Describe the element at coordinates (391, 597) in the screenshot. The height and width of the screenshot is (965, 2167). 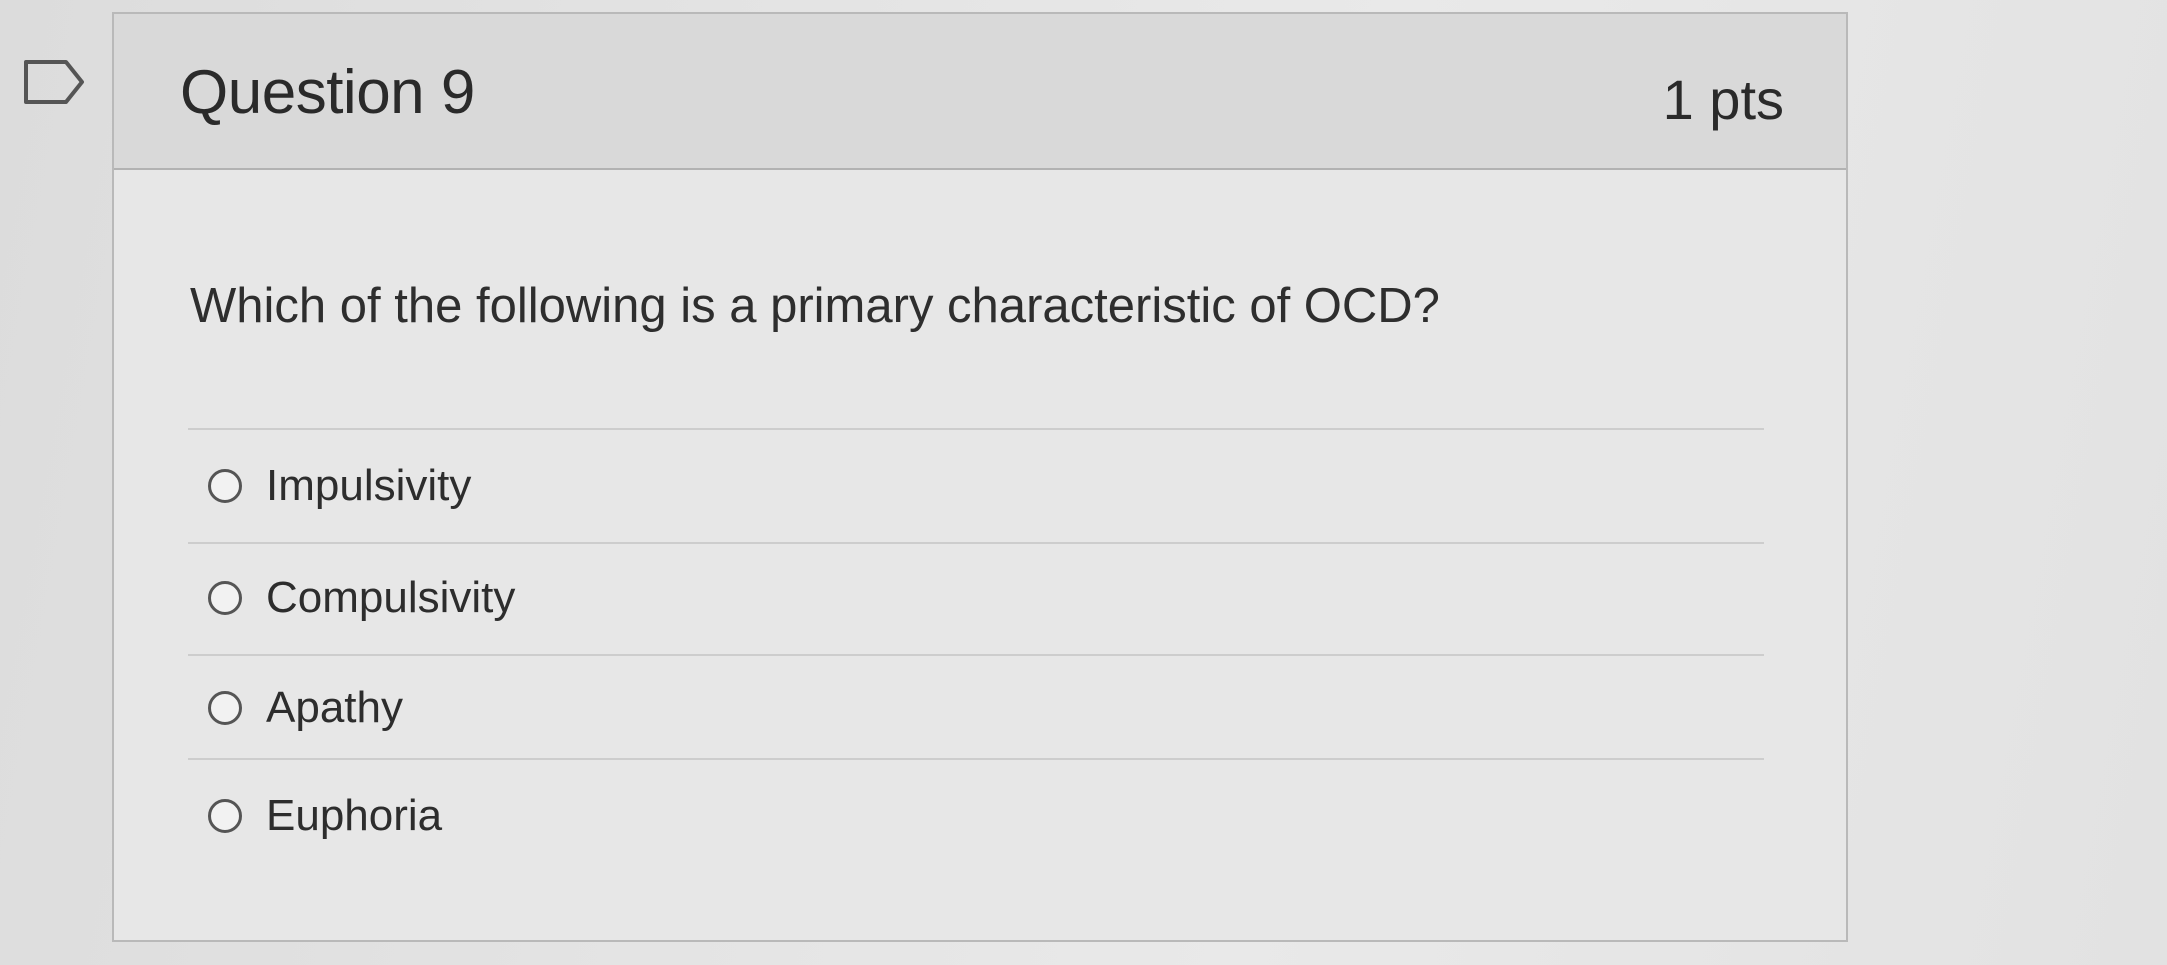
I see `answer-label: Compulsivity` at that location.